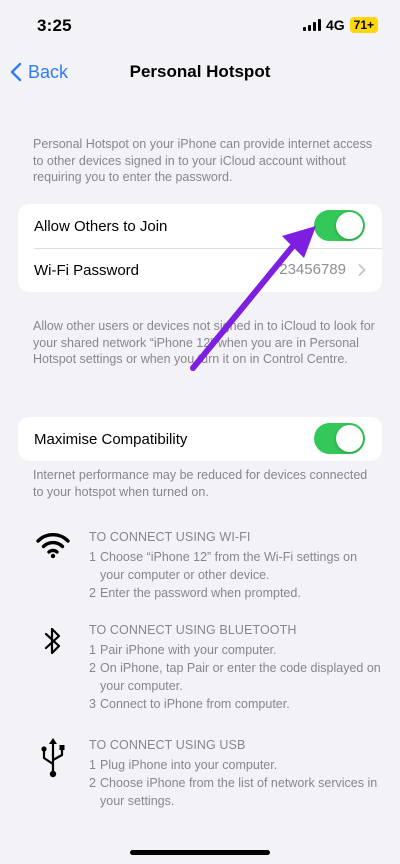  I want to click on maximise-compatibility-row: Maximise Compatibility, so click(200, 439).